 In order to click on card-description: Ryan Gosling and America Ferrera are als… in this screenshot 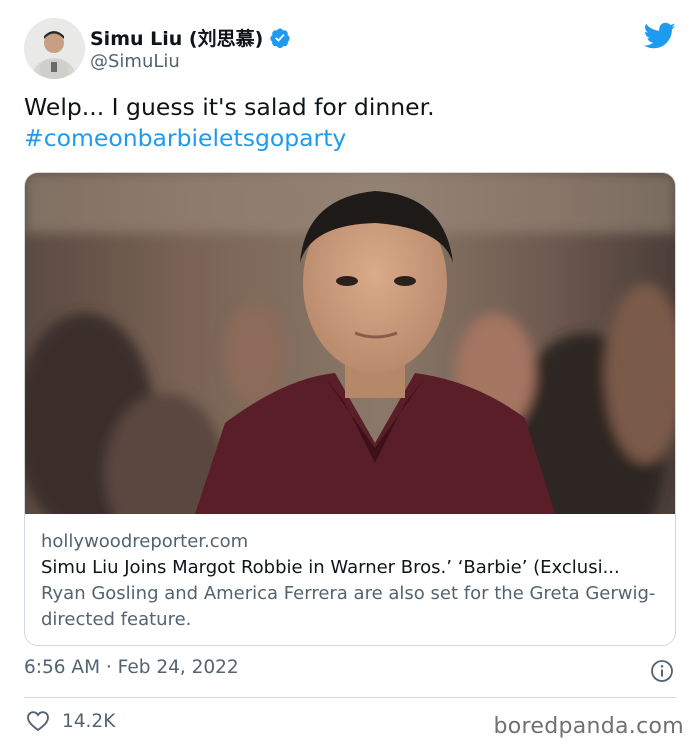, I will do `click(348, 606)`.